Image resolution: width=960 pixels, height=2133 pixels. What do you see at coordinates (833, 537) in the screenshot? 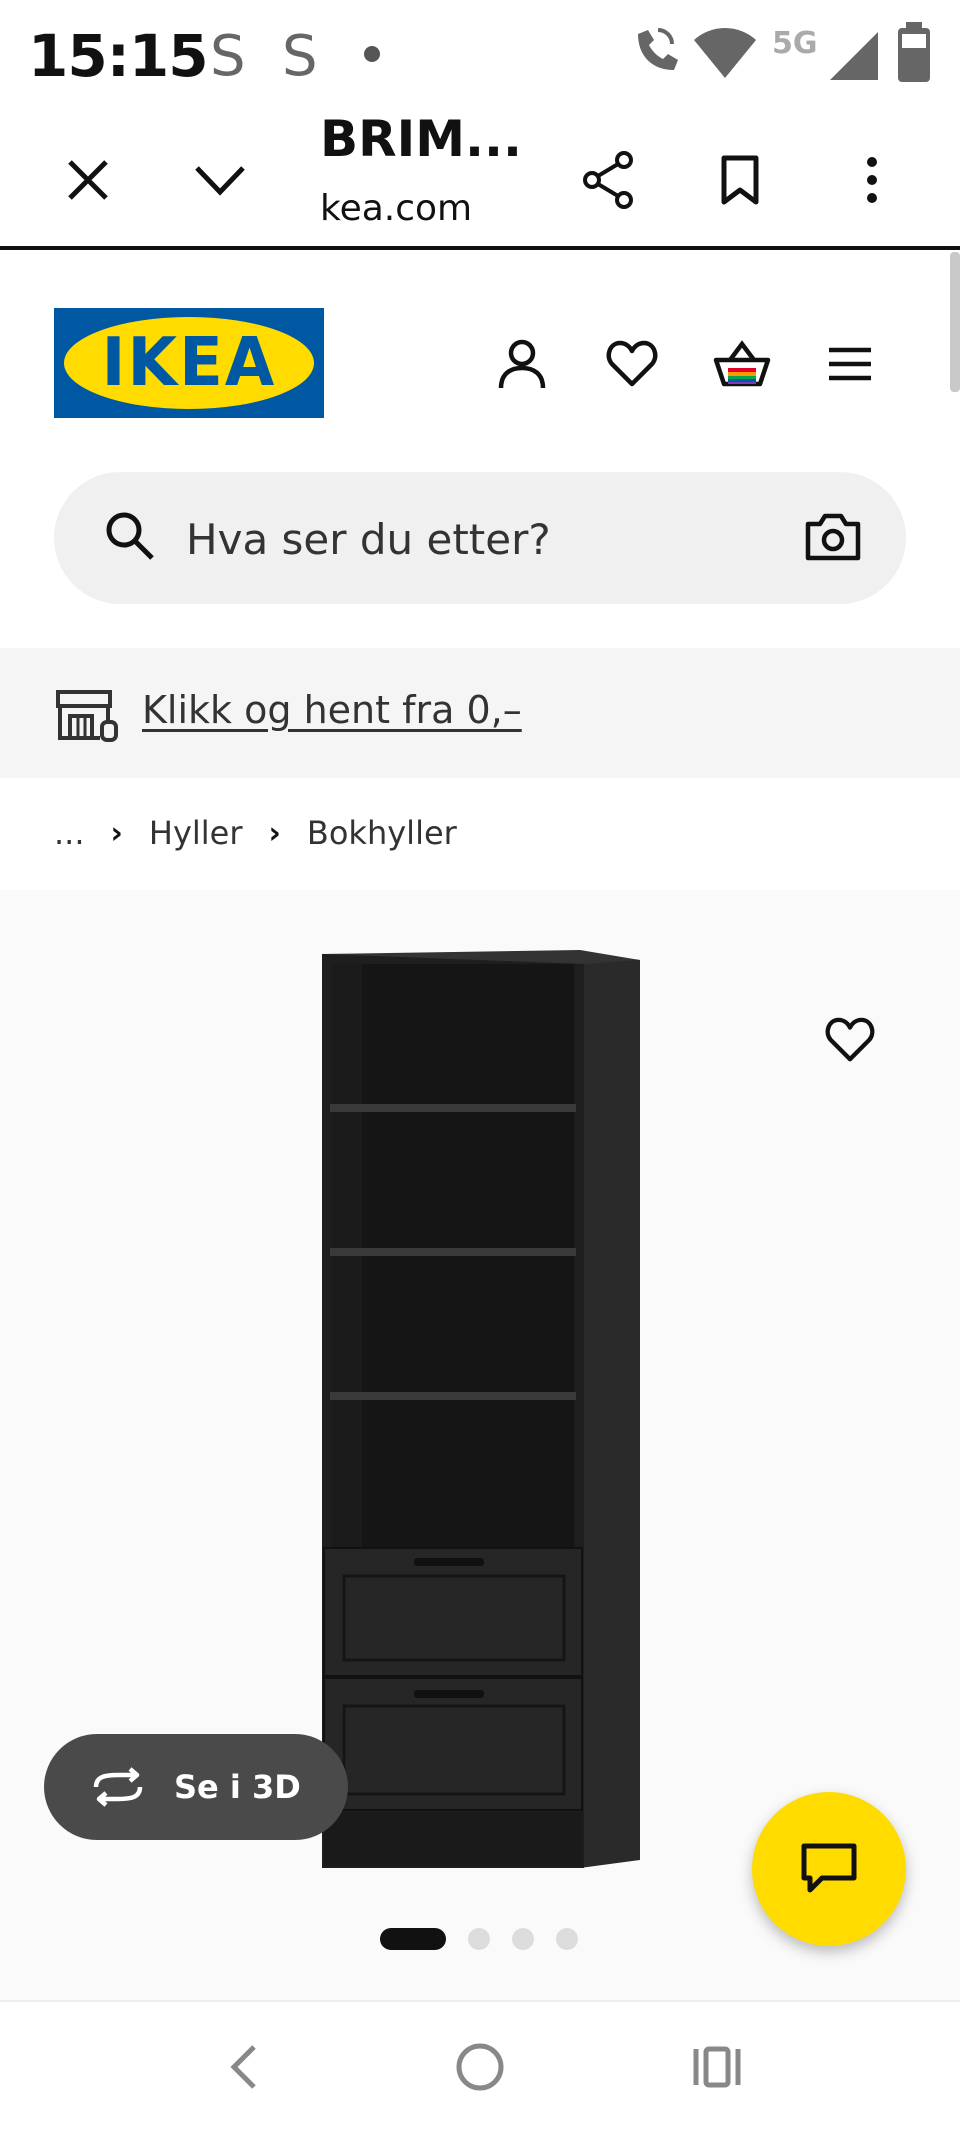
I see `camera-search-icon` at bounding box center [833, 537].